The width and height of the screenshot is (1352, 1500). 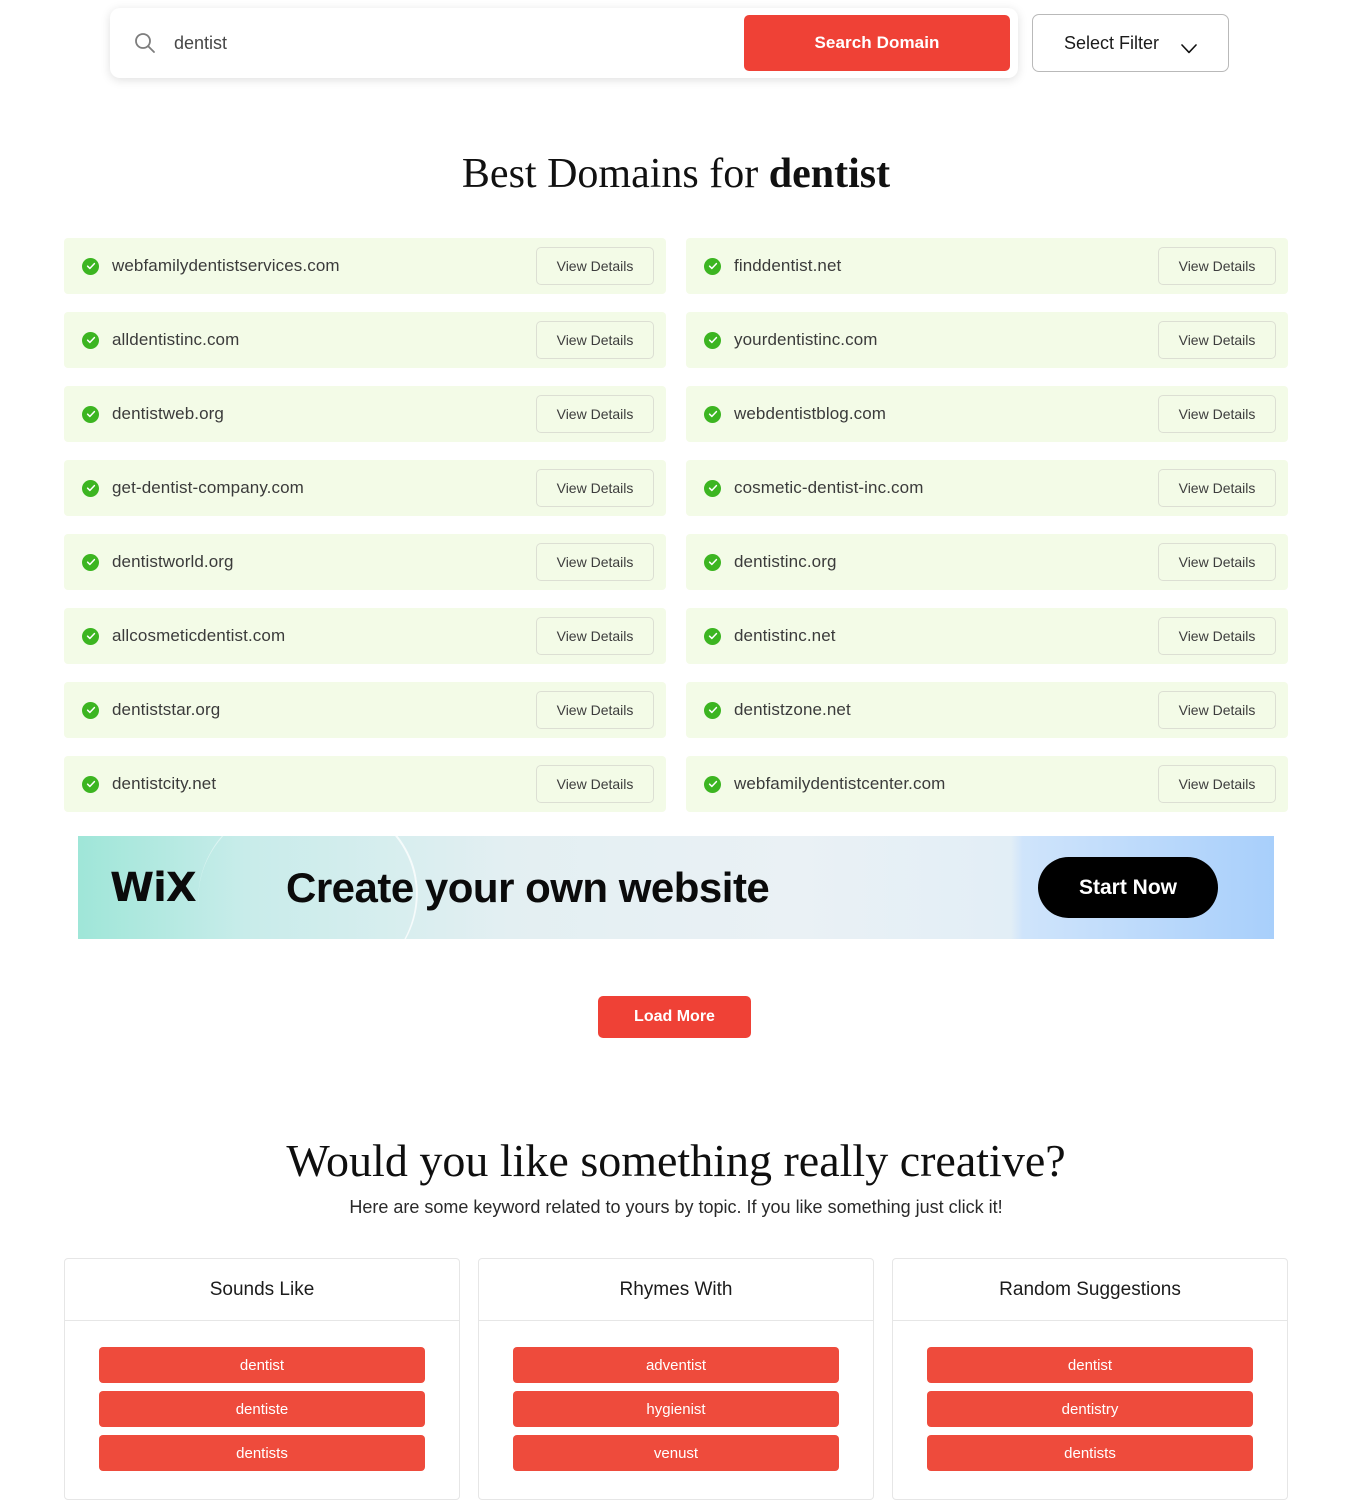 What do you see at coordinates (262, 1290) in the screenshot?
I see `suggestion-card-title: Sounds Like` at bounding box center [262, 1290].